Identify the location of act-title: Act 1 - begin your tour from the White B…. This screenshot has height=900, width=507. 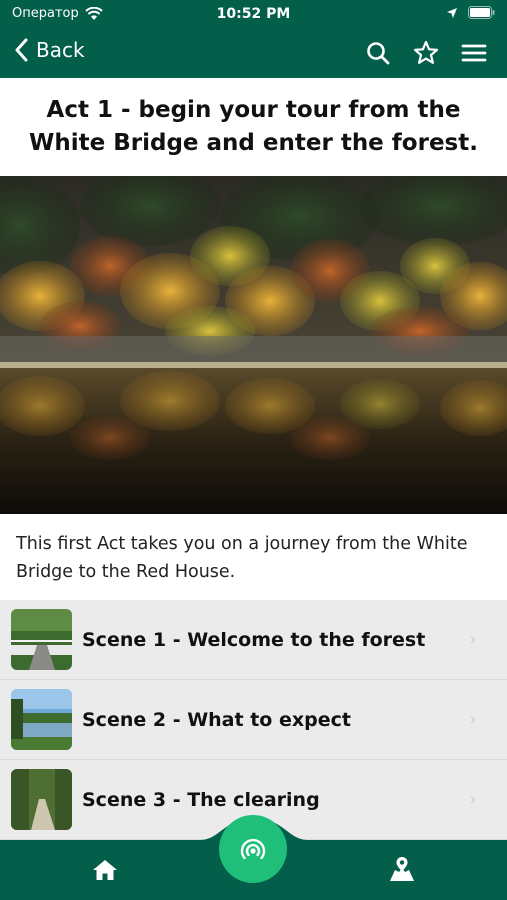
(253, 126).